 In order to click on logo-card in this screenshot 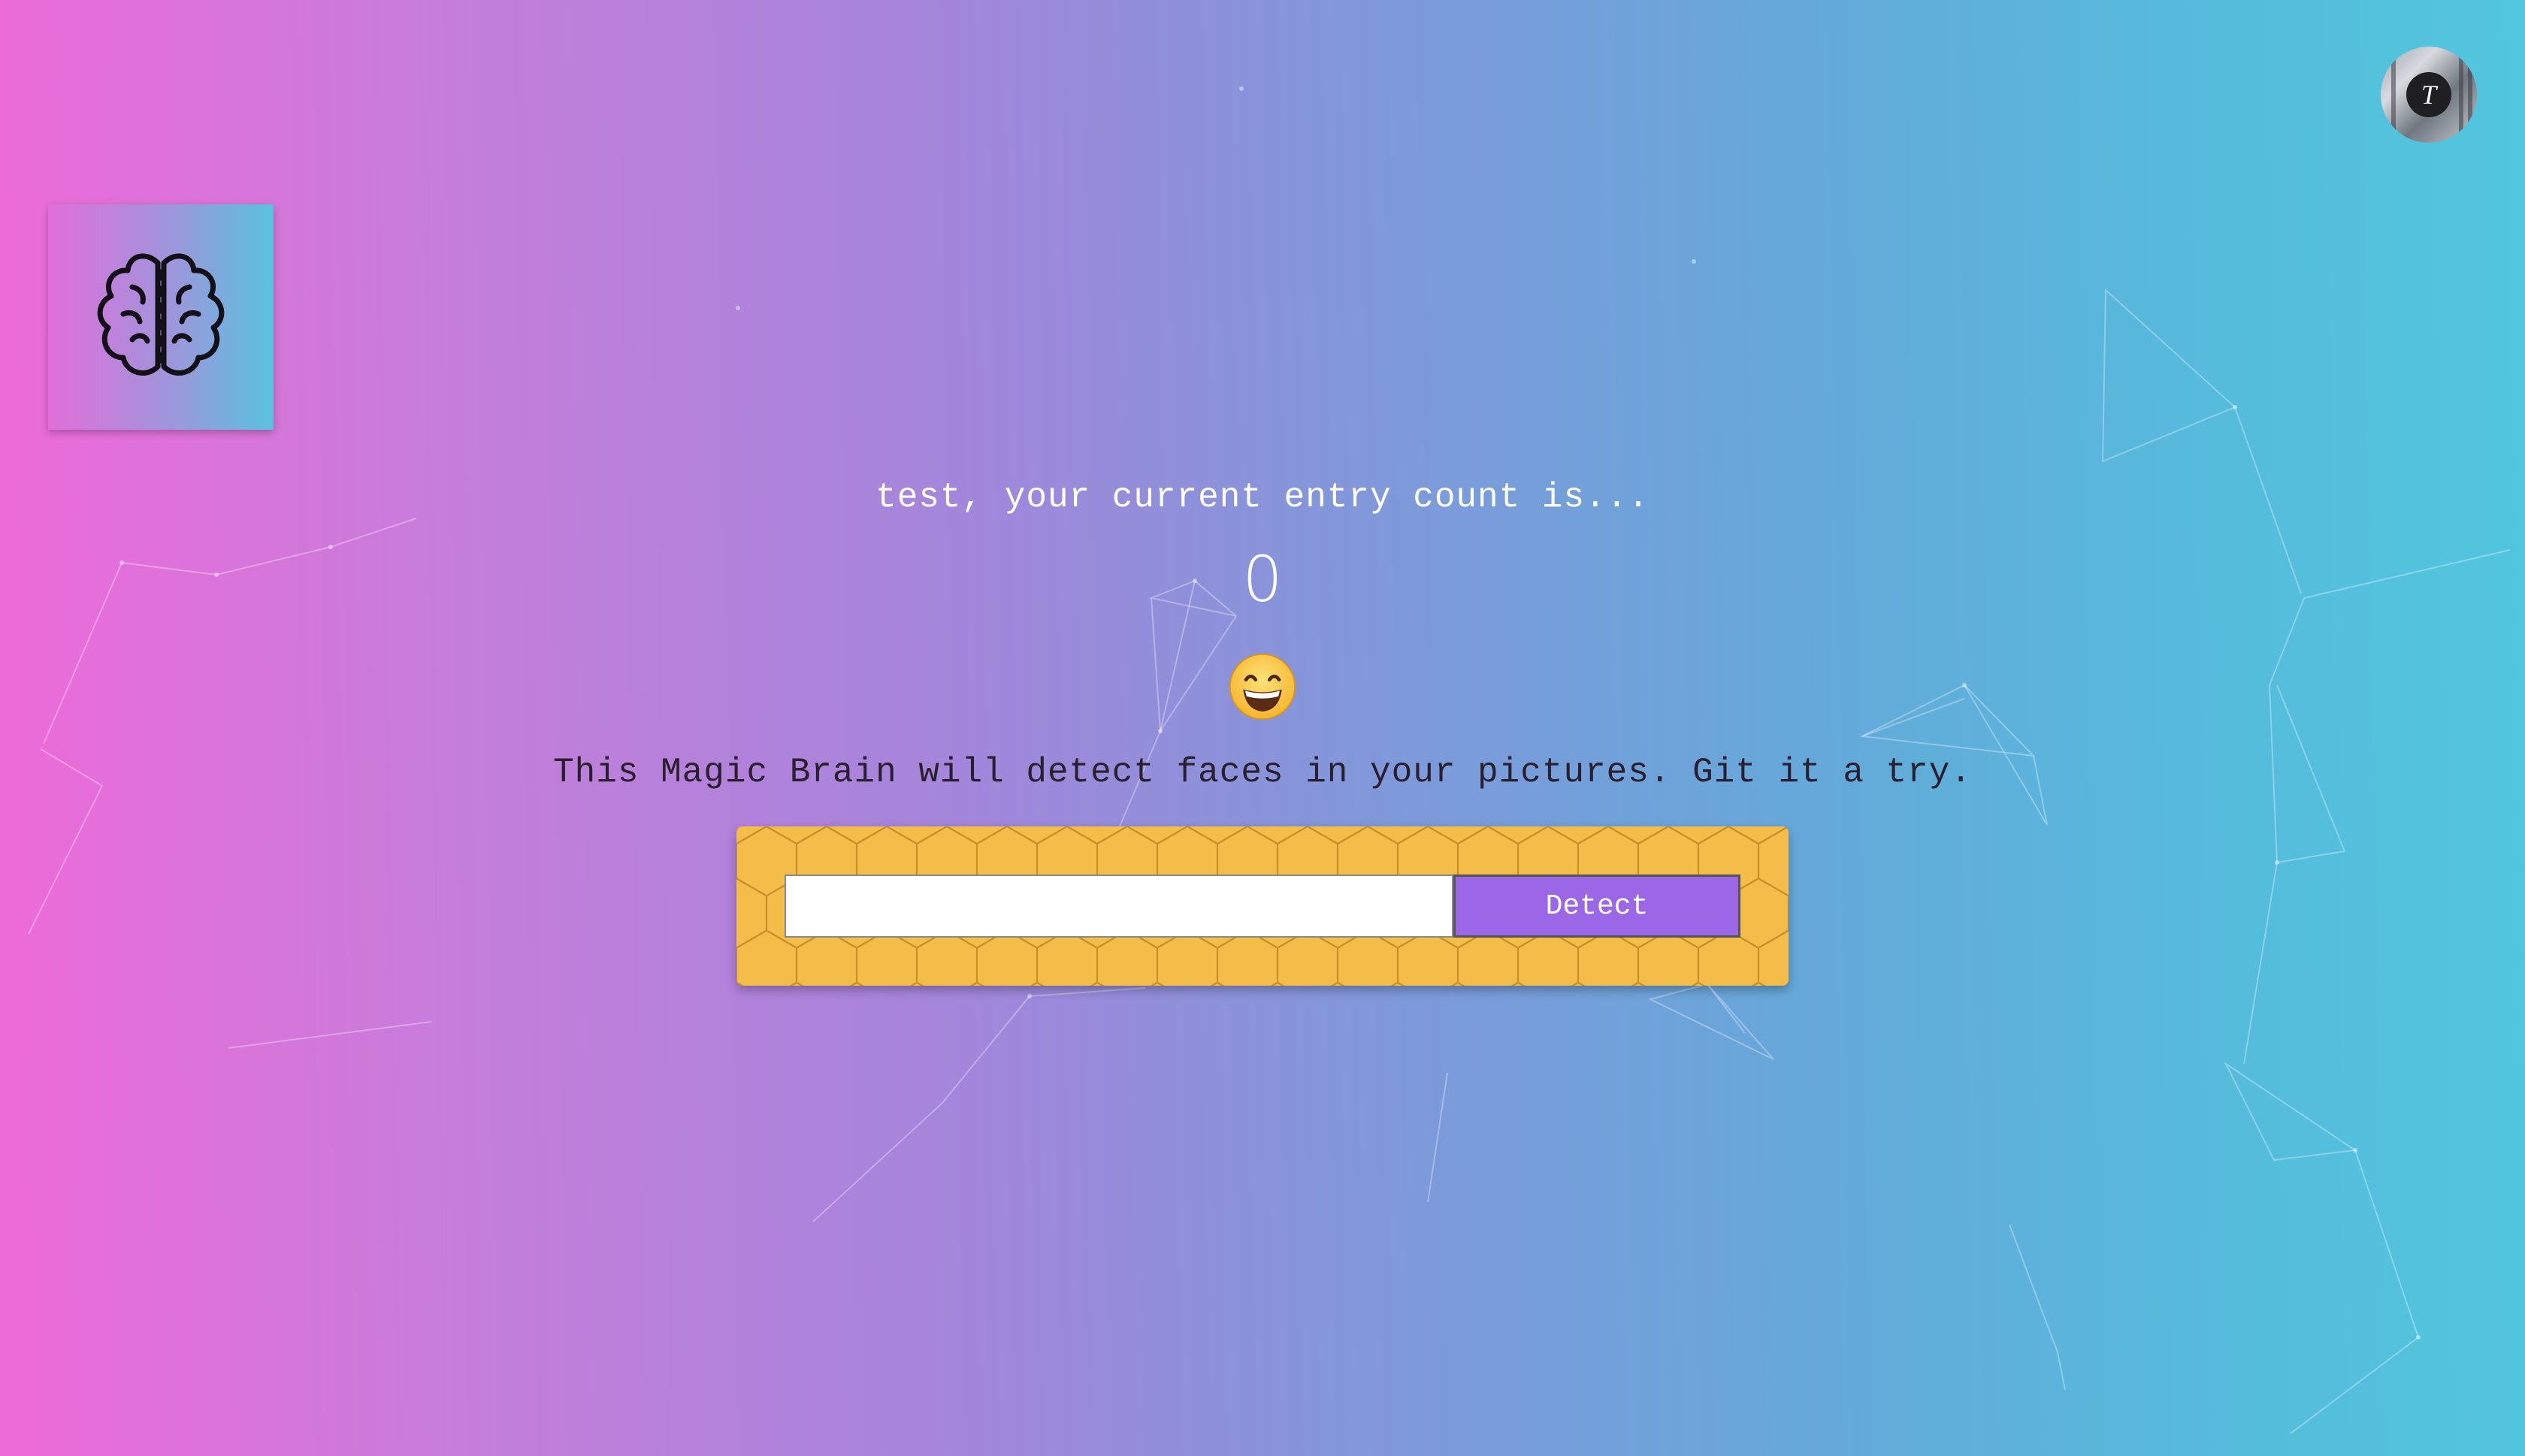, I will do `click(161, 317)`.